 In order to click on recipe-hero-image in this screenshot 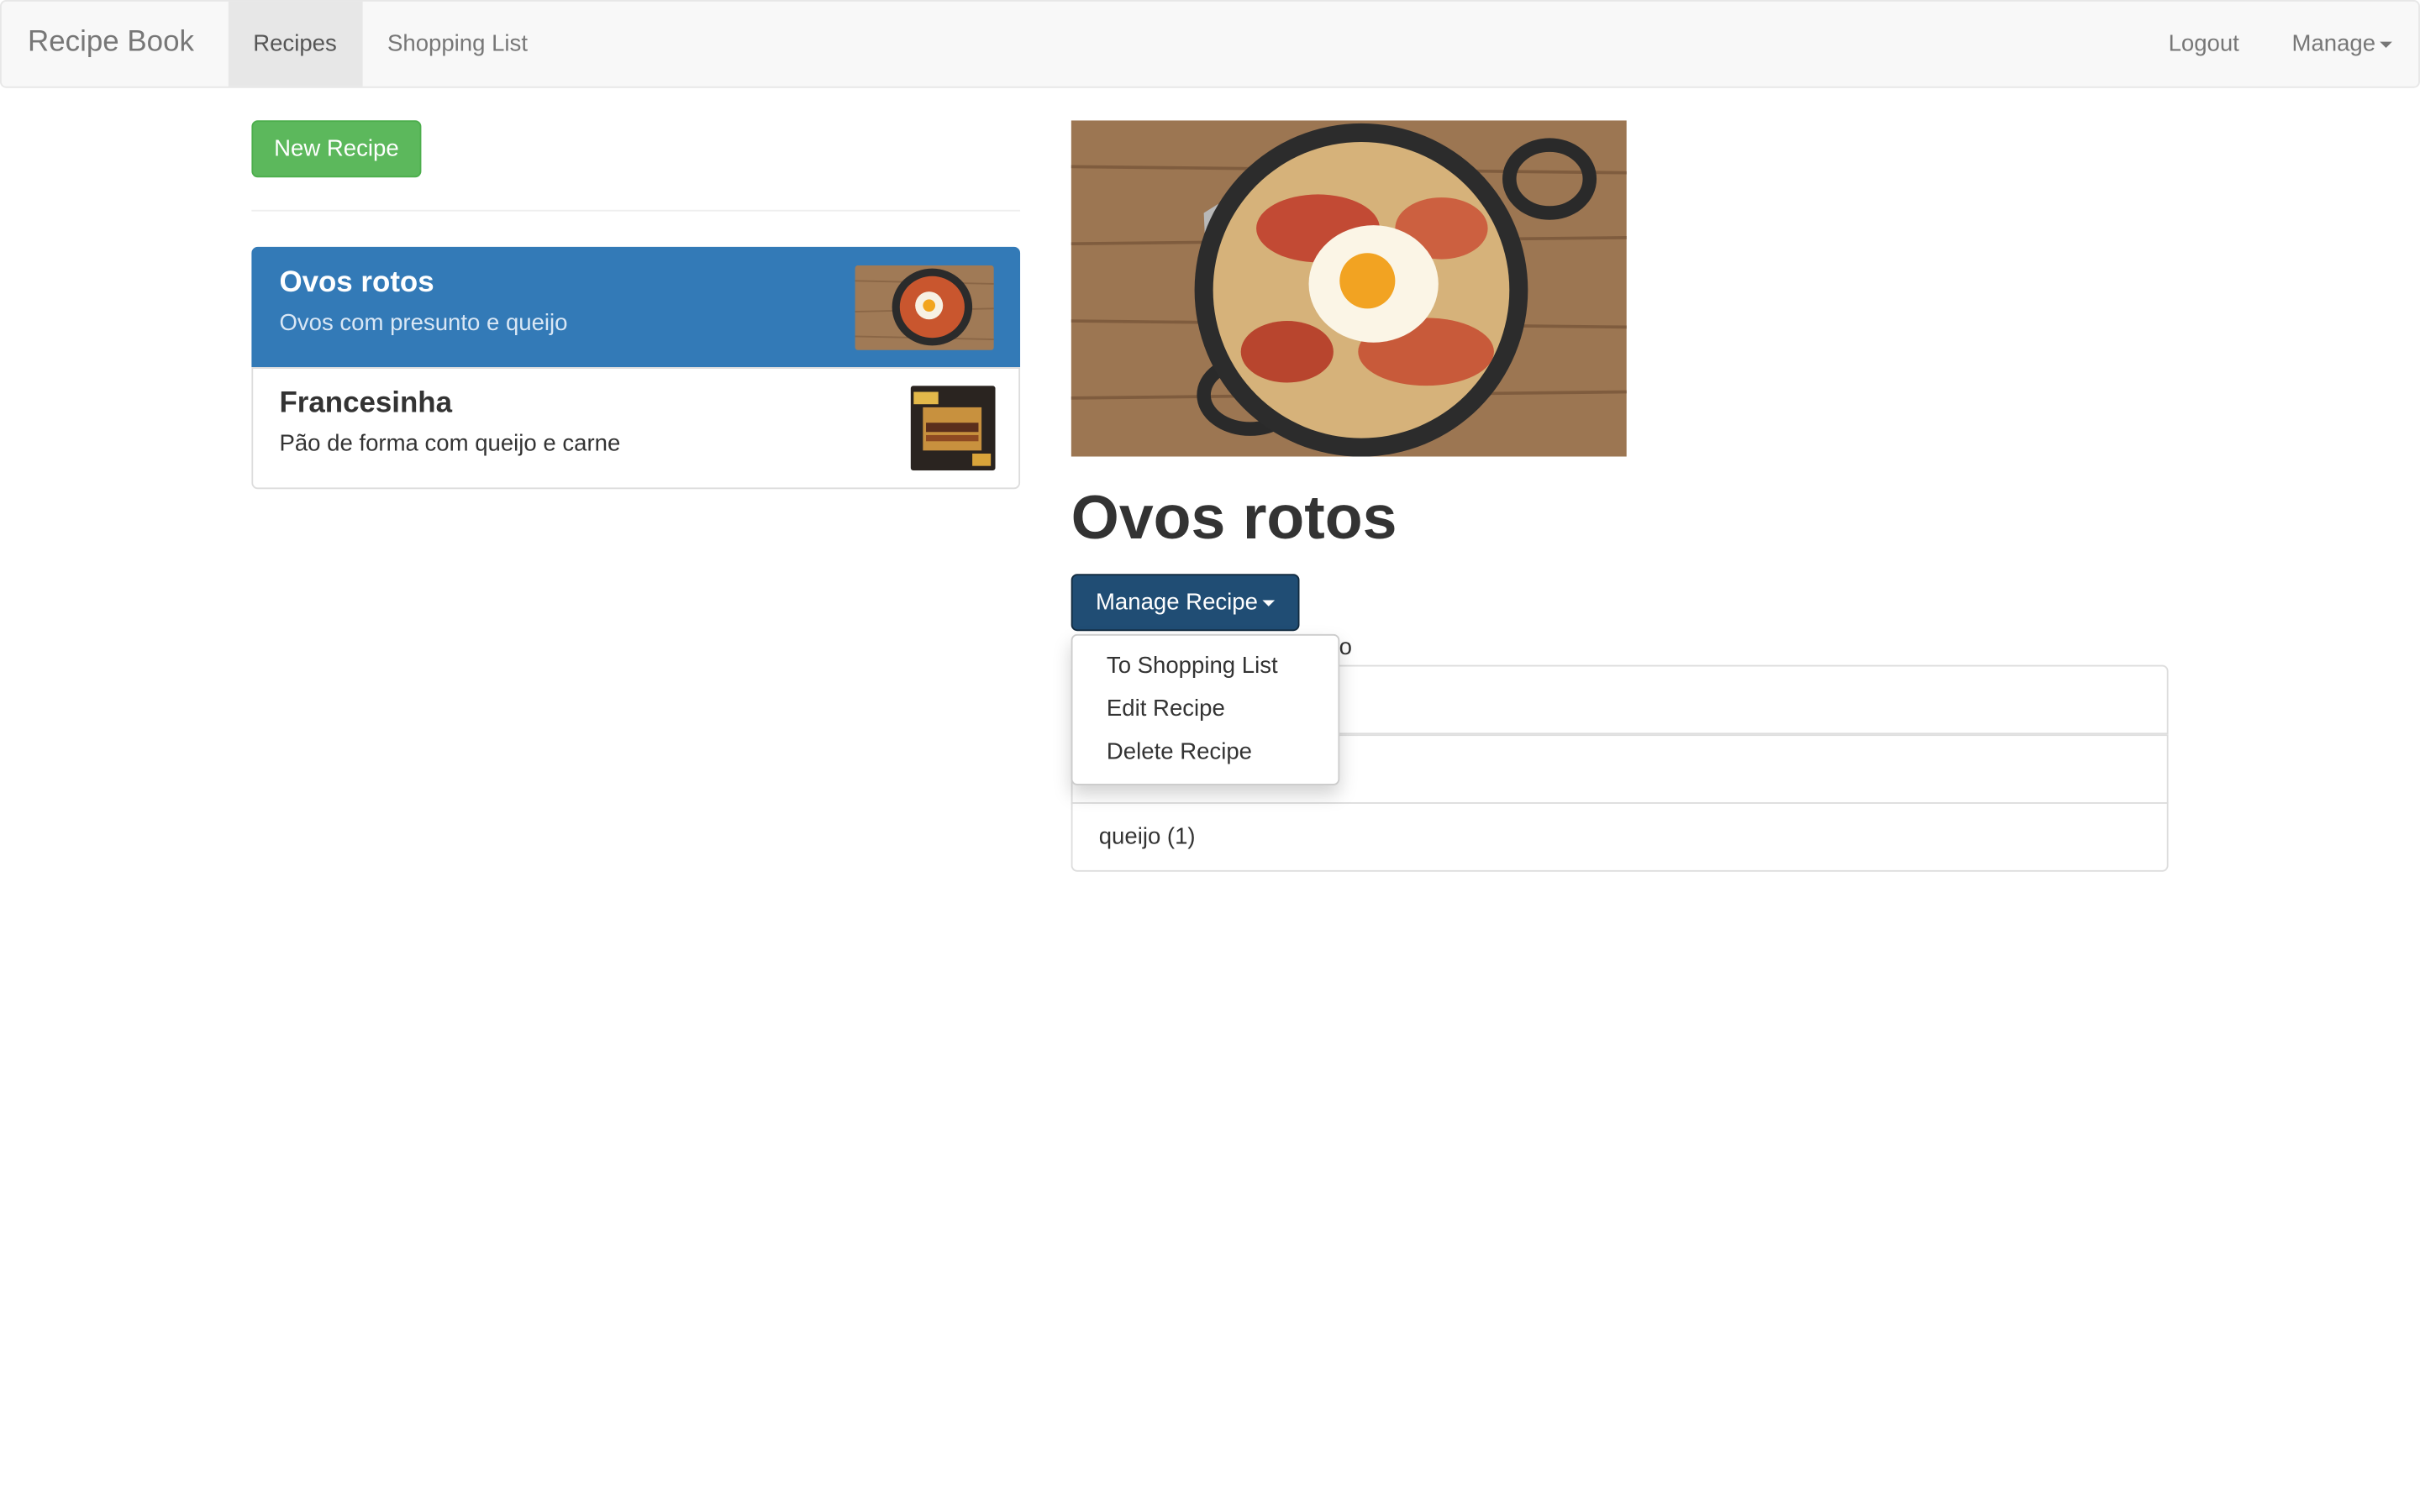, I will do `click(1349, 288)`.